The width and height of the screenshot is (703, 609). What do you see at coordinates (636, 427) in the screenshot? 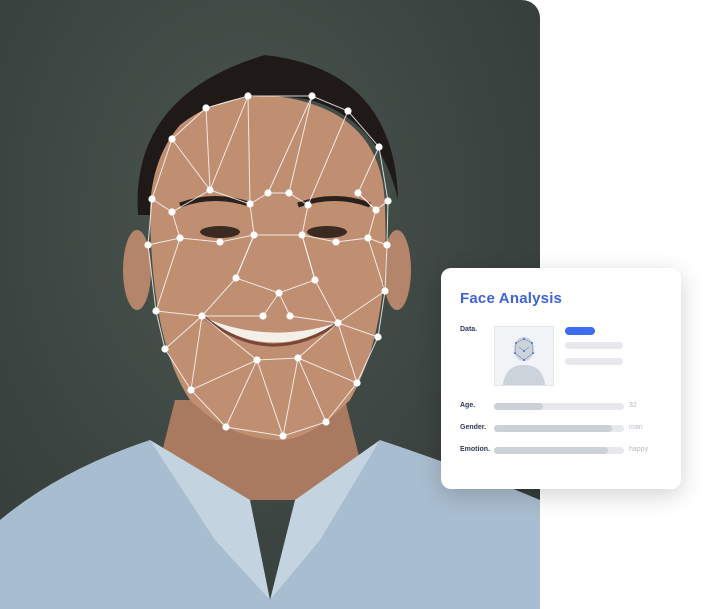
I see `gender-value: man` at bounding box center [636, 427].